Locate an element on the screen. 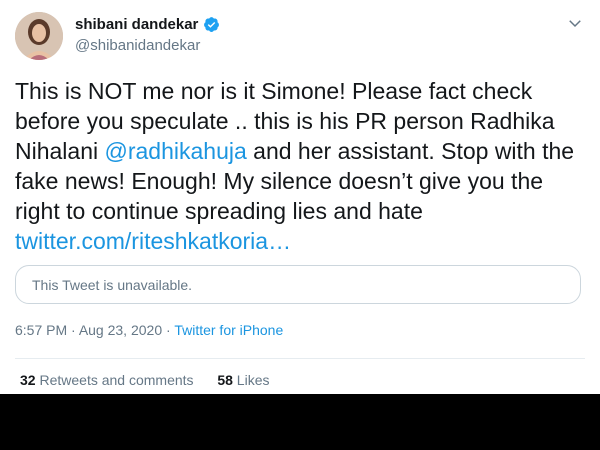 This screenshot has width=600, height=450. tweet-stats: 32 Retweets and comments 58 Likes is located at coordinates (144, 380).